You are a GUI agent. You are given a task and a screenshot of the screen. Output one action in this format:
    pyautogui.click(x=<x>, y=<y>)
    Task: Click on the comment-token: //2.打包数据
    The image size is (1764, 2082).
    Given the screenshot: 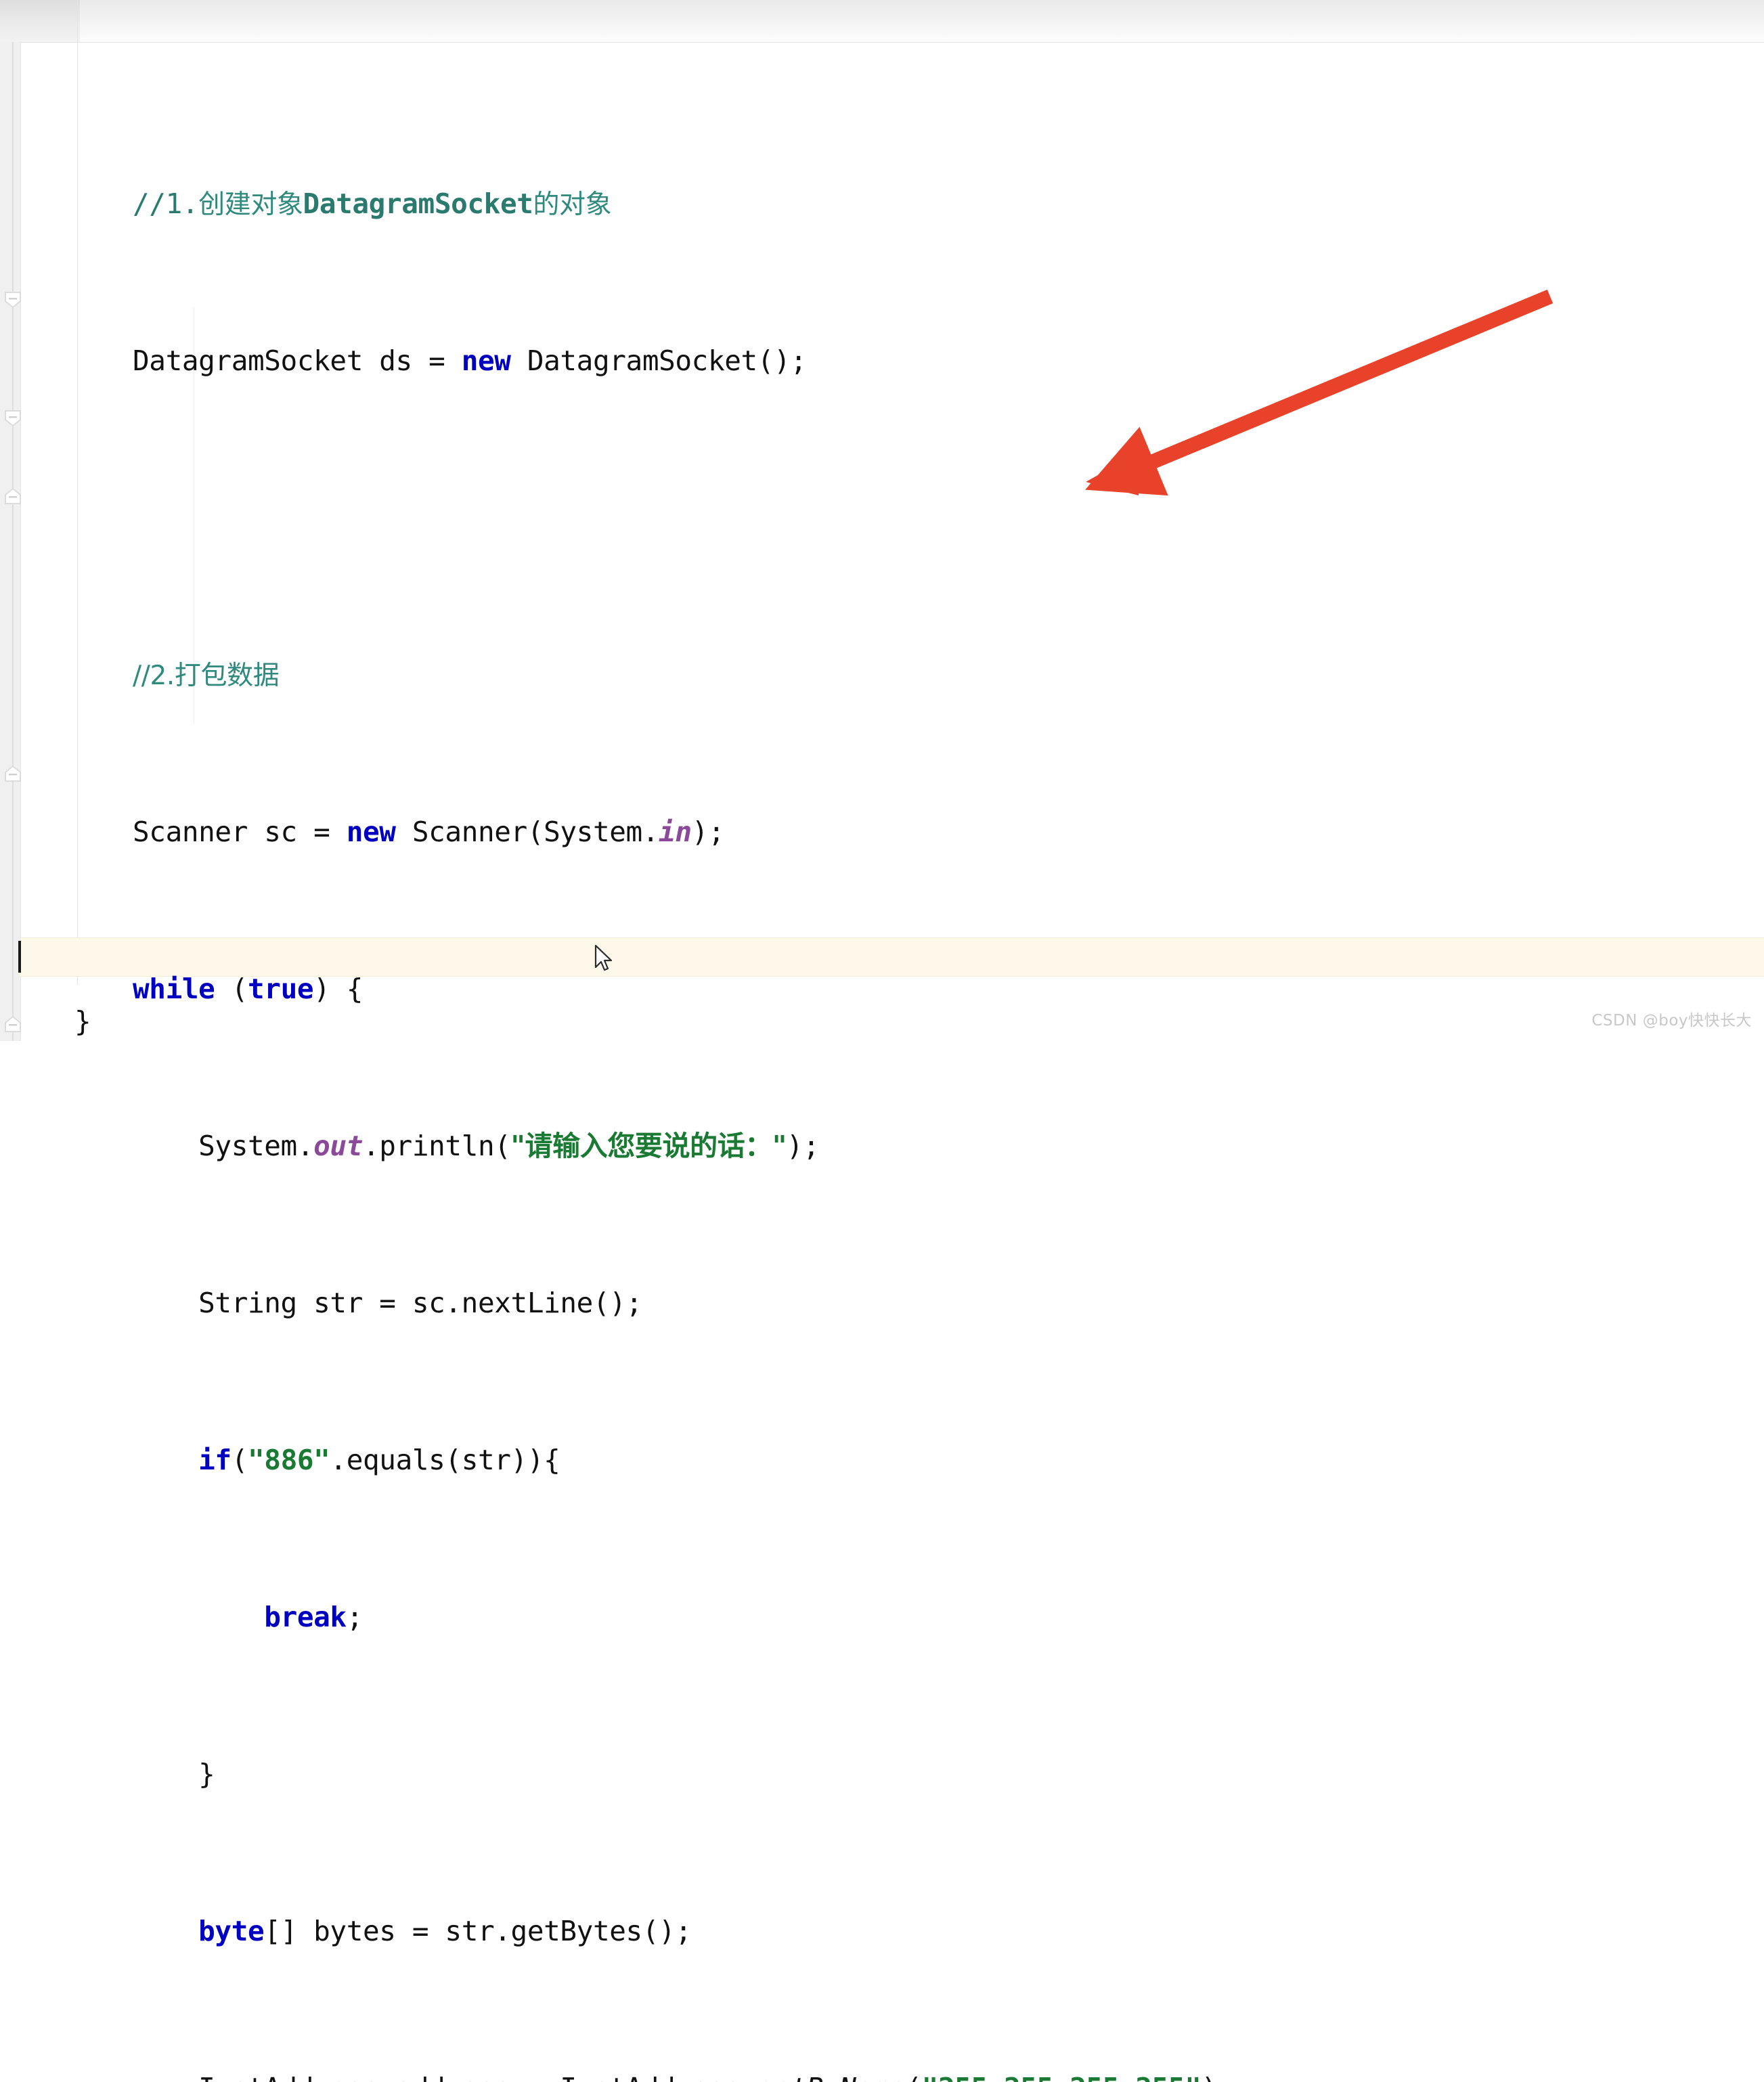 What is the action you would take?
    pyautogui.click(x=206, y=676)
    